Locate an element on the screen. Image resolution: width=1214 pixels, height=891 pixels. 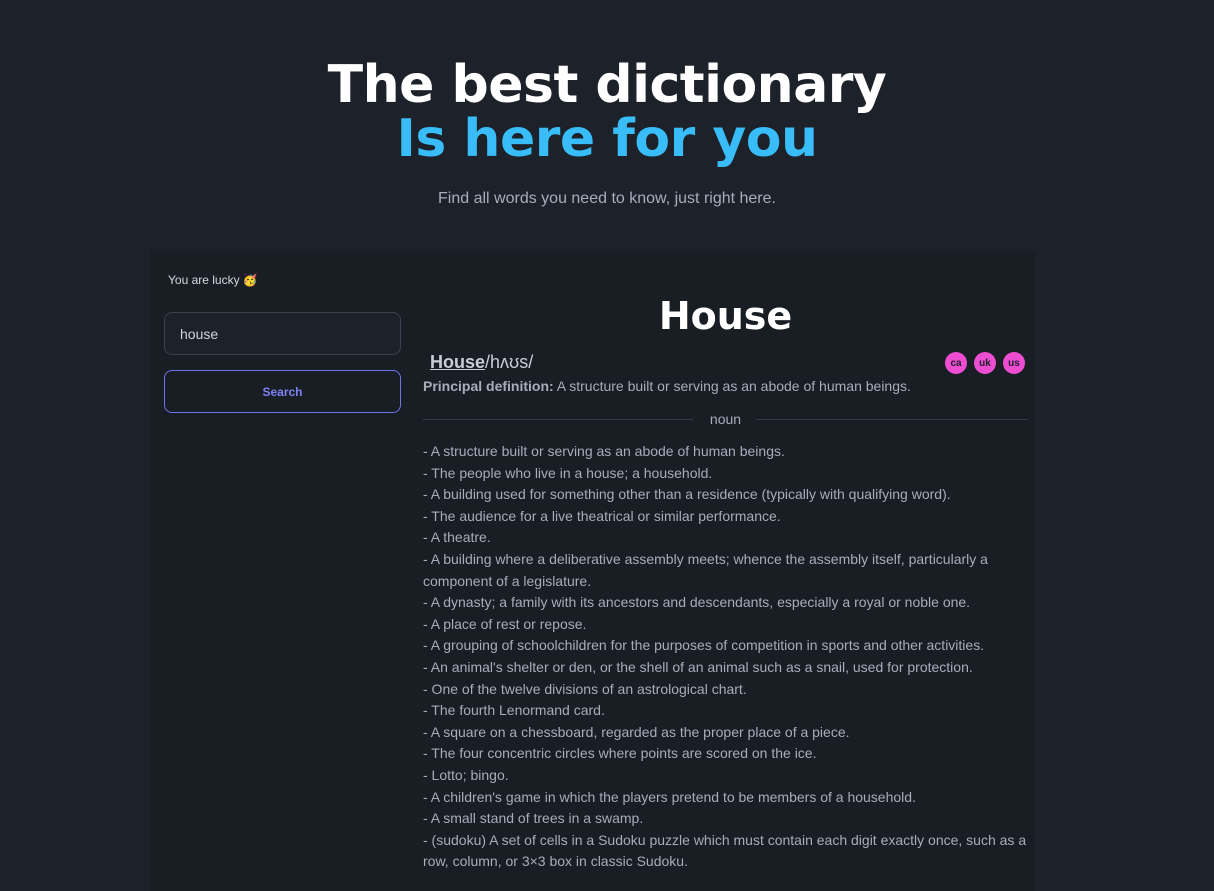
phonetic: /hʌʊs/ is located at coordinates (509, 362).